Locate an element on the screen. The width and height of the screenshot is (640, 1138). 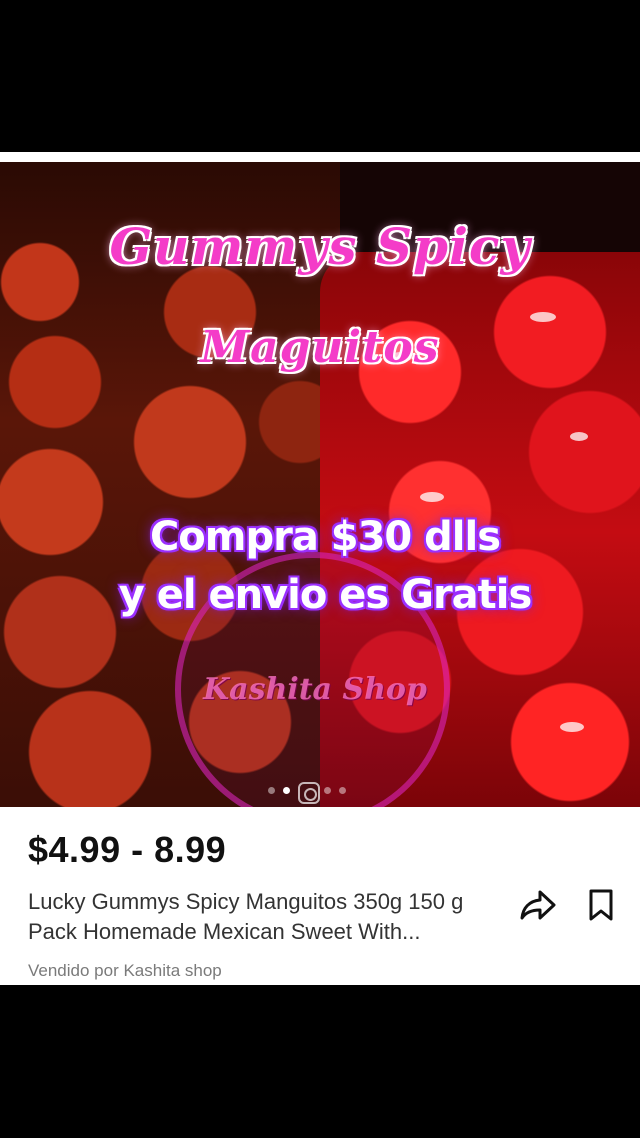
instagram-icon is located at coordinates (309, 793).